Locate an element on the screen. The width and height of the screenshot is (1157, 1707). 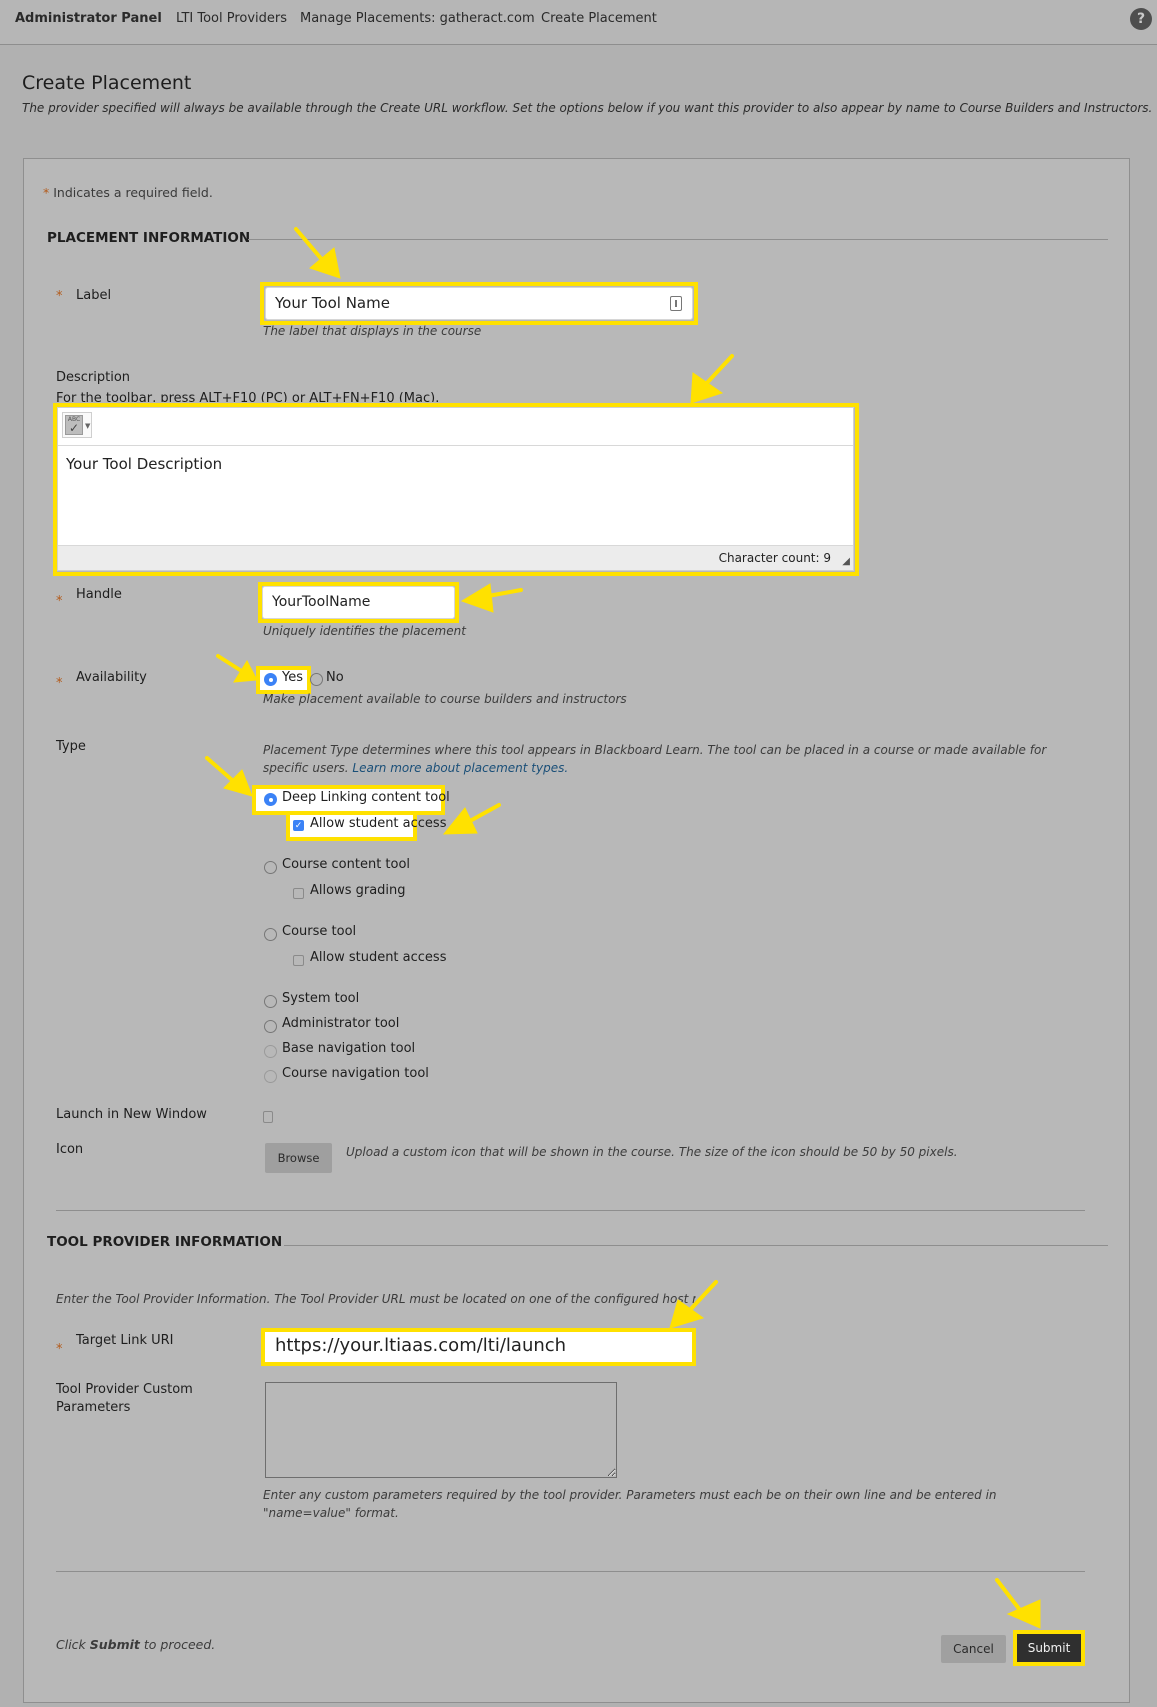
launch-new-window-label: Launch in New Window is located at coordinates (131, 1114).